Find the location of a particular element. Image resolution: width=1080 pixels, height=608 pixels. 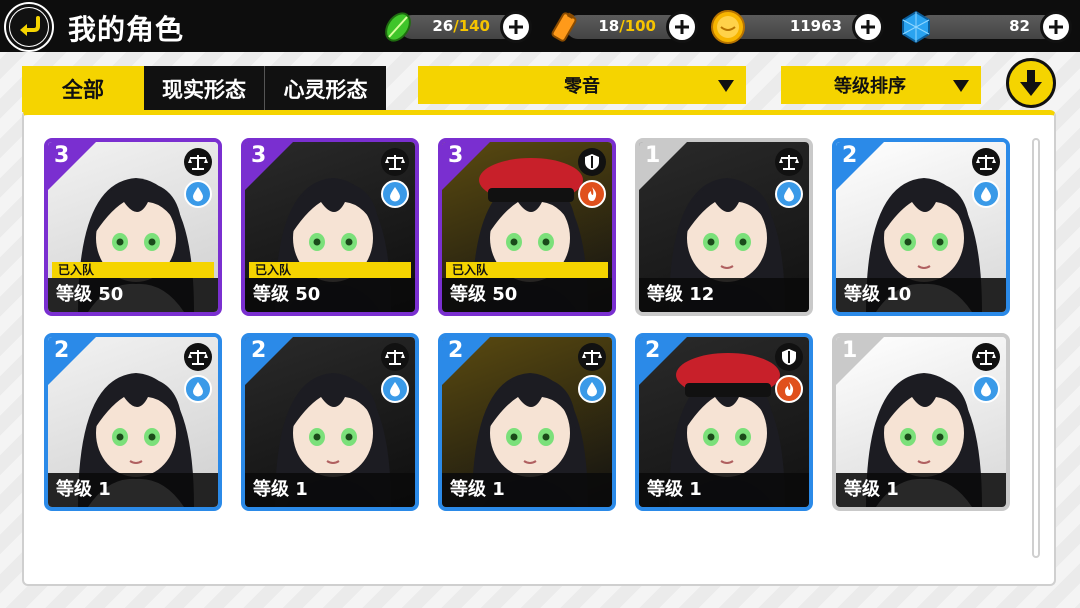

character-card: 2 等级 10 is located at coordinates (921, 227).